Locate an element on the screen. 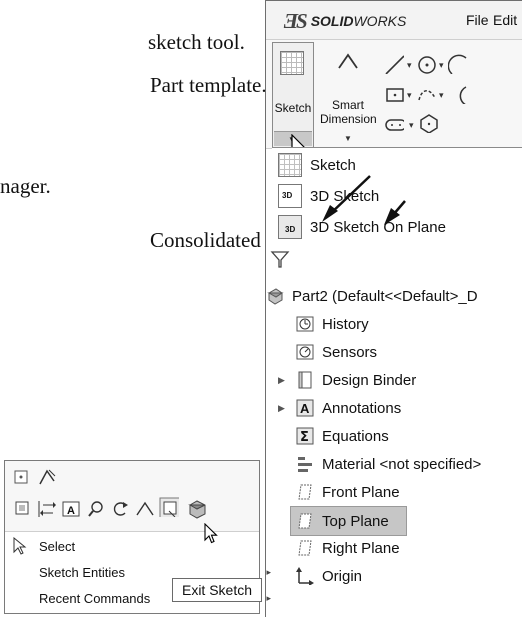 This screenshot has height=617, width=522. tree-item-origin: Origin is located at coordinates (394, 576).